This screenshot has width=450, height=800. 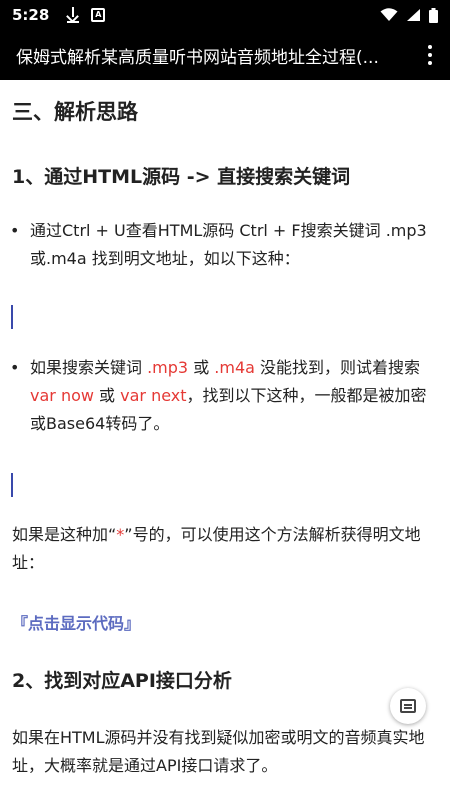 I want to click on comment-button, so click(x=408, y=706).